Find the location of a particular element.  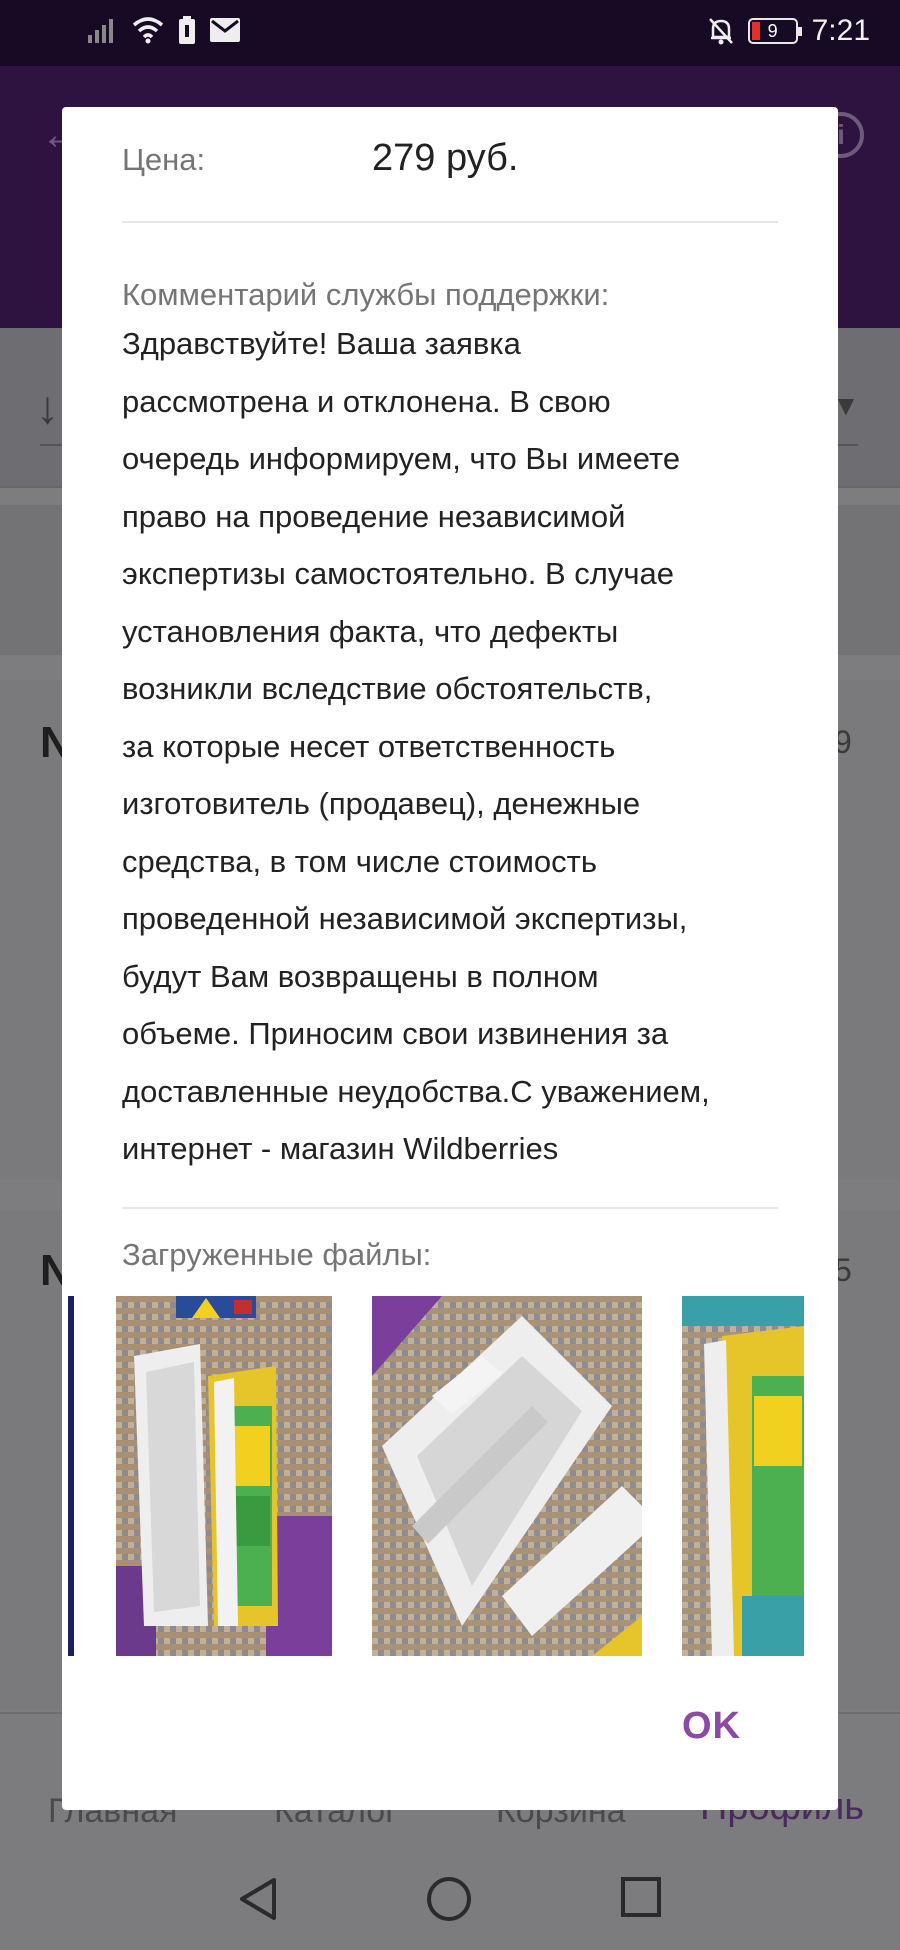

mail-icon is located at coordinates (225, 30).